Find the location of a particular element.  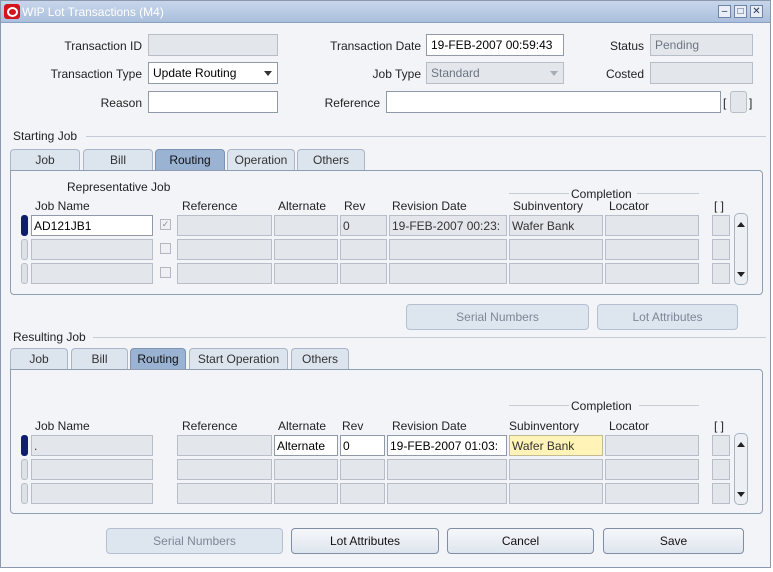

starting-serial-numbers-button: Serial Numbers is located at coordinates (497, 317).